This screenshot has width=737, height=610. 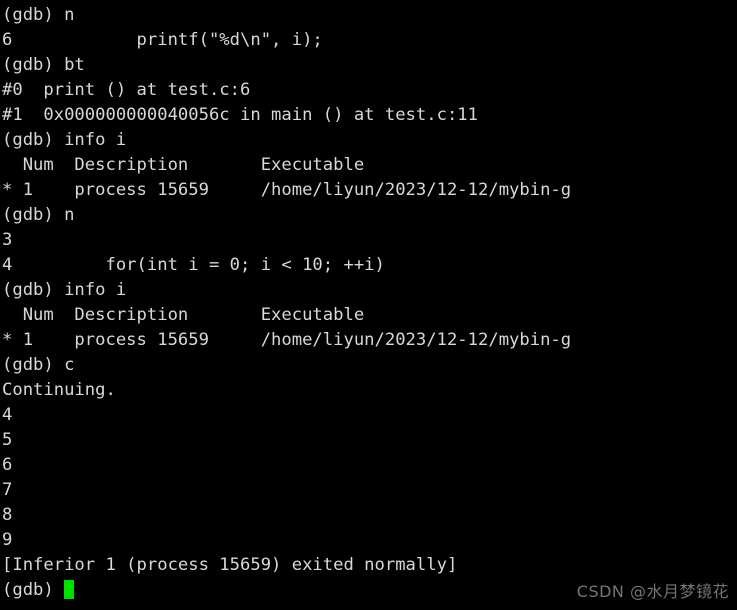 I want to click on terminal-line: 6 printf("%d\n", i);, so click(x=162, y=40).